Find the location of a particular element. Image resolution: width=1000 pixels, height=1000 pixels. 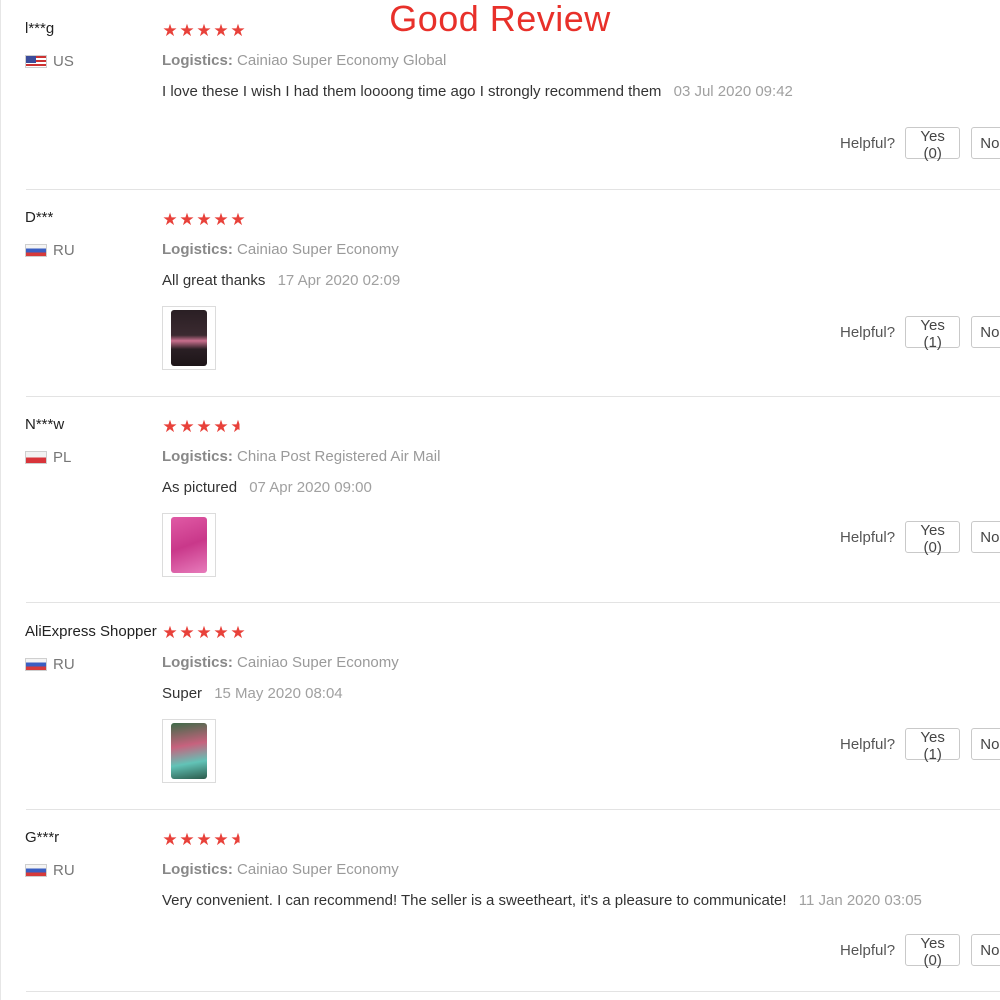

review-text: Super 15 May 2020 08:04 is located at coordinates (252, 693).